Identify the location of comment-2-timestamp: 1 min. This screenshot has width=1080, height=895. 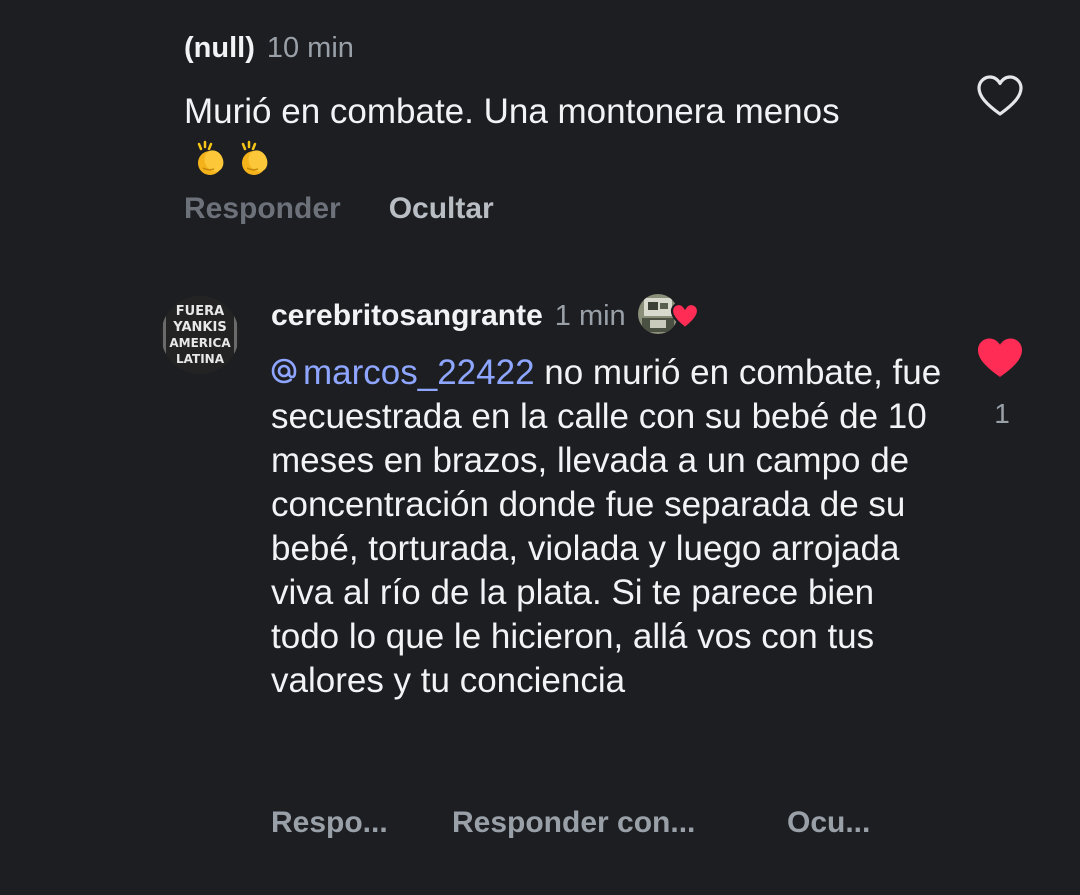
(590, 315).